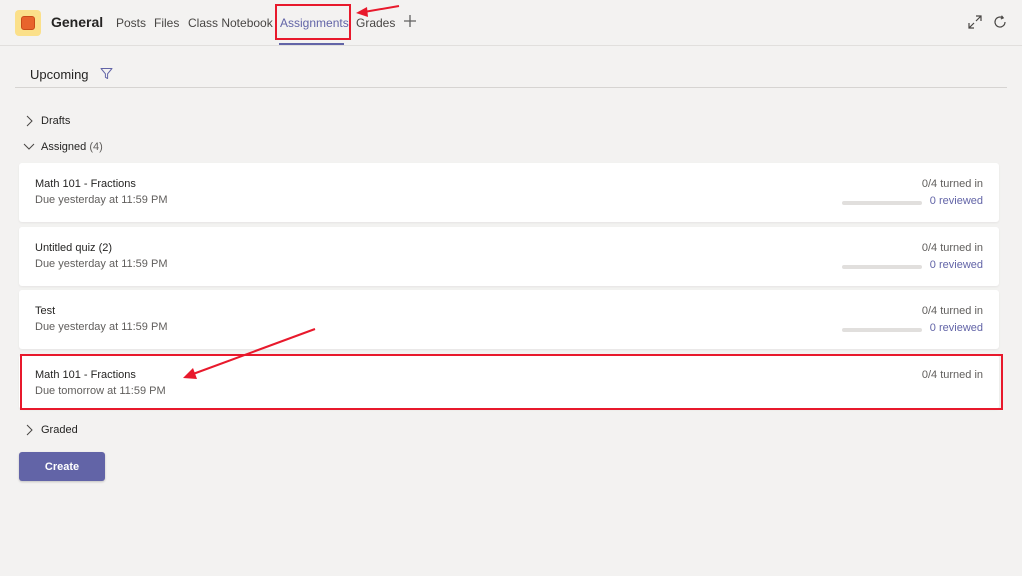 The width and height of the screenshot is (1022, 576). I want to click on team-logo-mark, so click(28, 23).